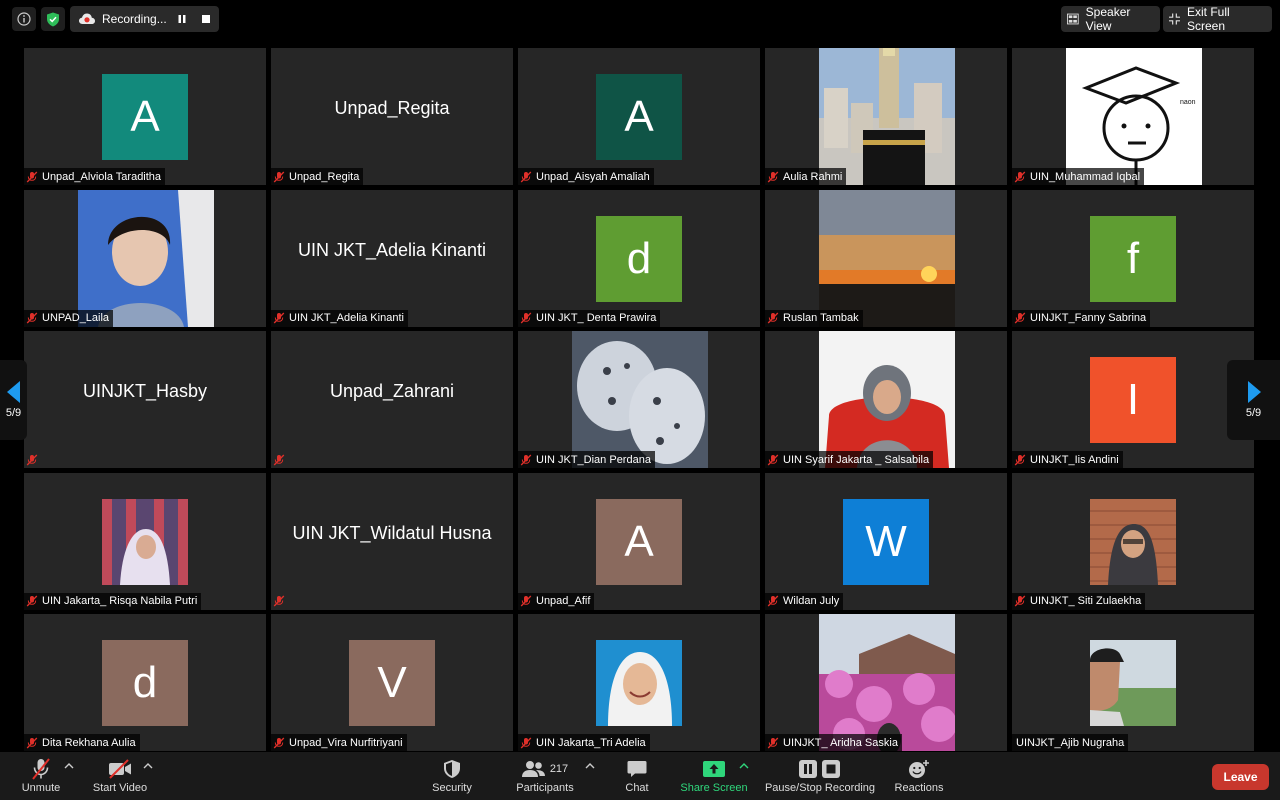 The image size is (1280, 800). Describe the element at coordinates (1133, 541) in the screenshot. I see `participant-tile: UINJKT_ Siti Zulaekha` at that location.